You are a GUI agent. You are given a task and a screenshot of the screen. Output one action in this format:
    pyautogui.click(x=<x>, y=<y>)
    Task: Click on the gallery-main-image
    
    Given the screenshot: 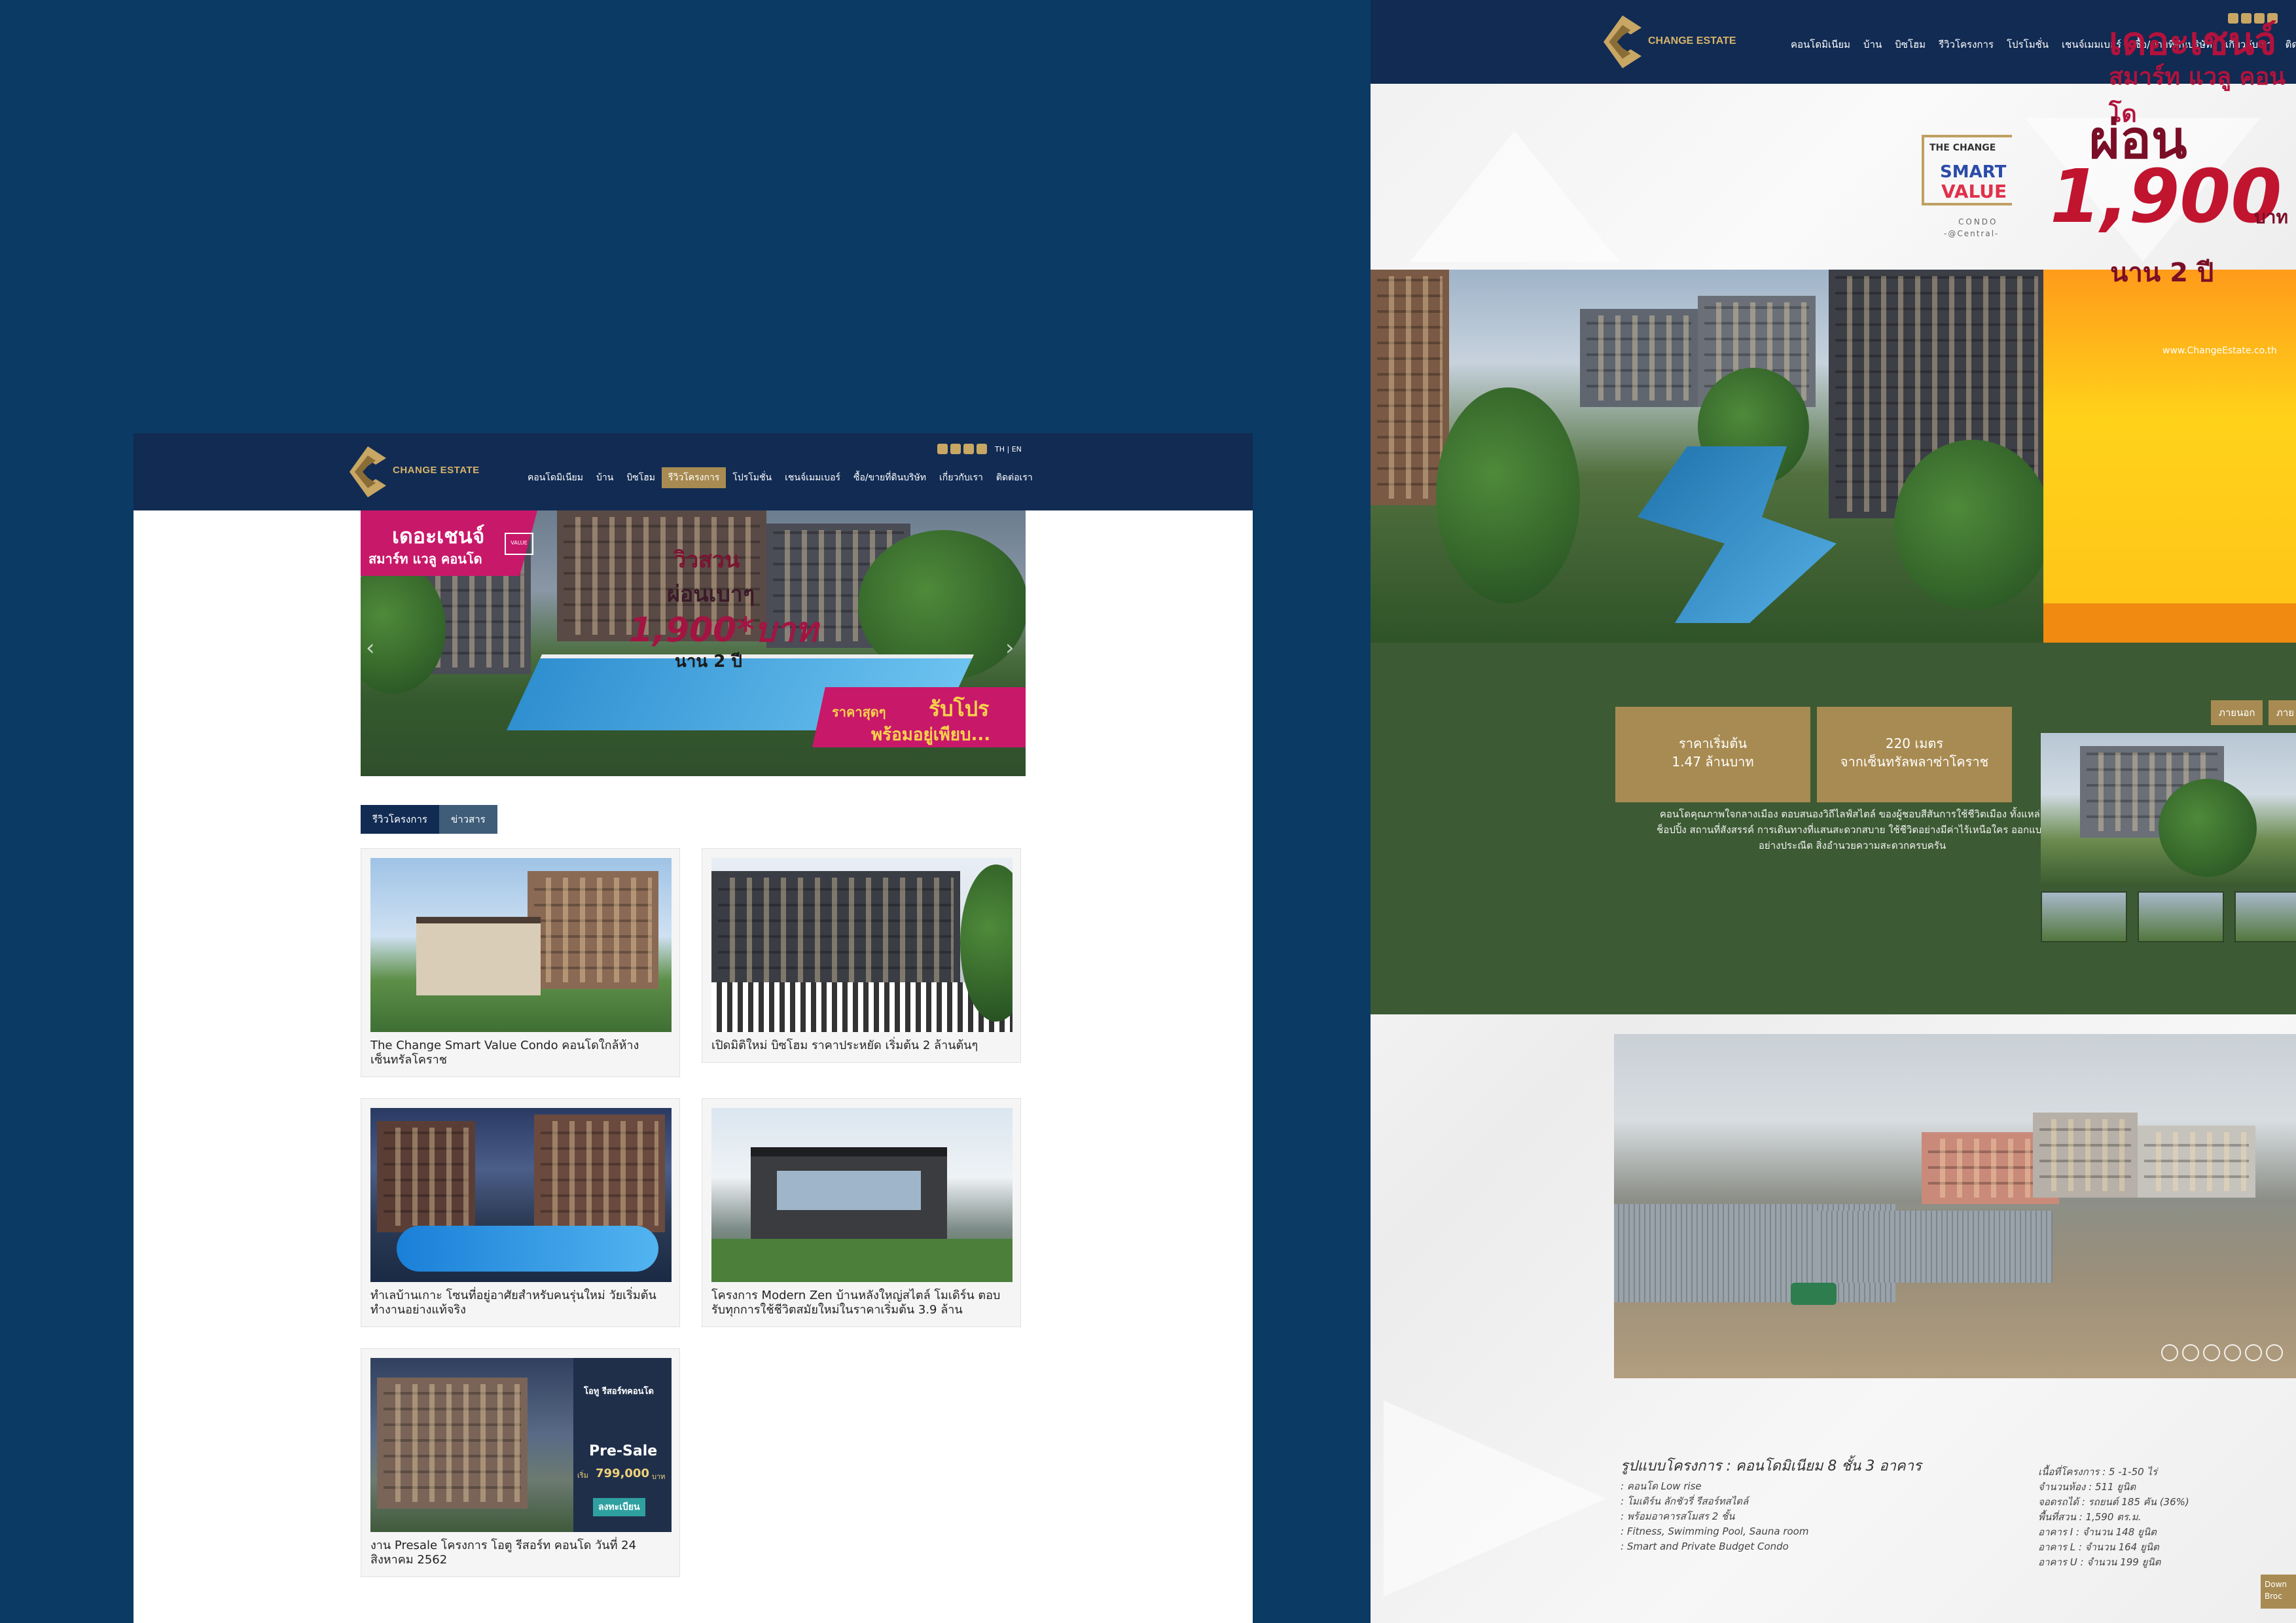 What is the action you would take?
    pyautogui.click(x=2168, y=810)
    